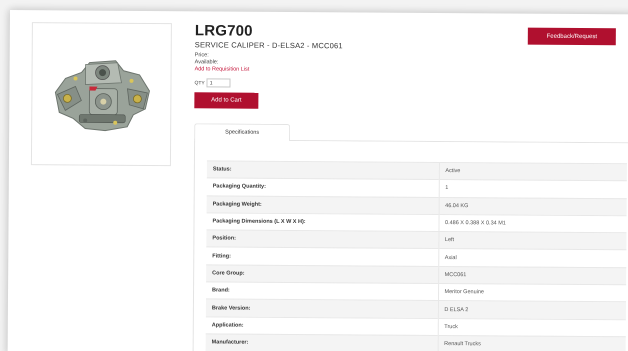  I want to click on add-to-cart-button: Add to Cart, so click(226, 100).